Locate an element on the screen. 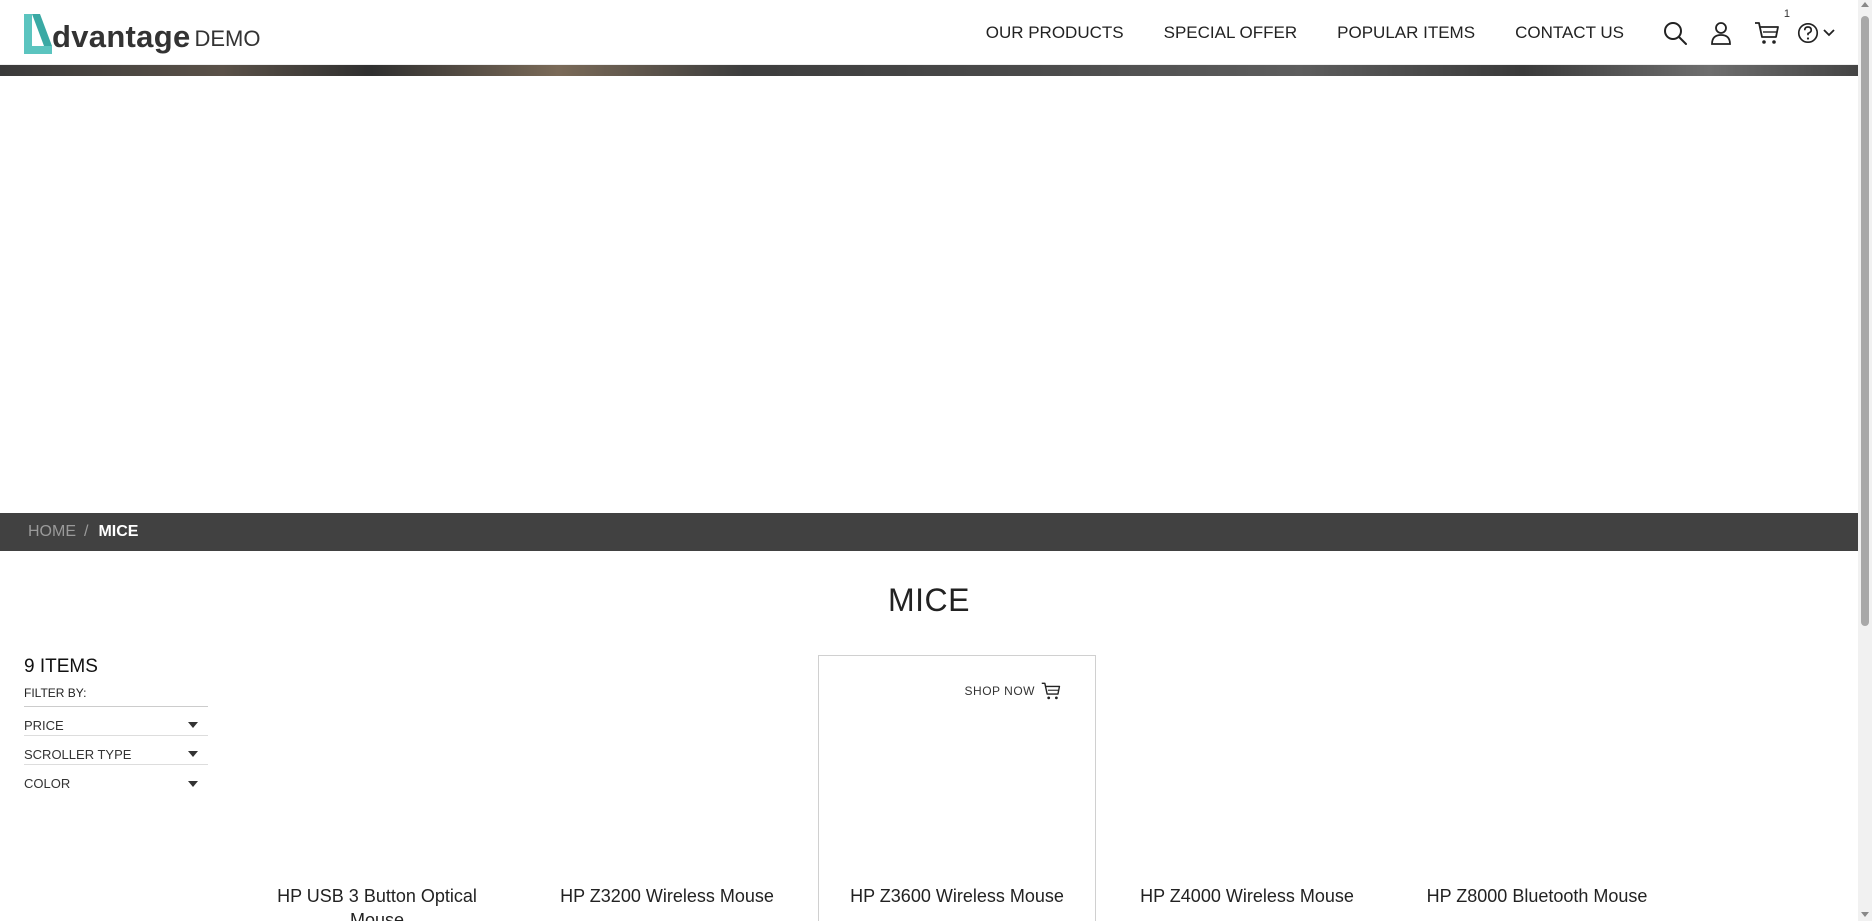 The width and height of the screenshot is (1872, 921). product-card: HP Z4000 Wireless Mouse is located at coordinates (1247, 788).